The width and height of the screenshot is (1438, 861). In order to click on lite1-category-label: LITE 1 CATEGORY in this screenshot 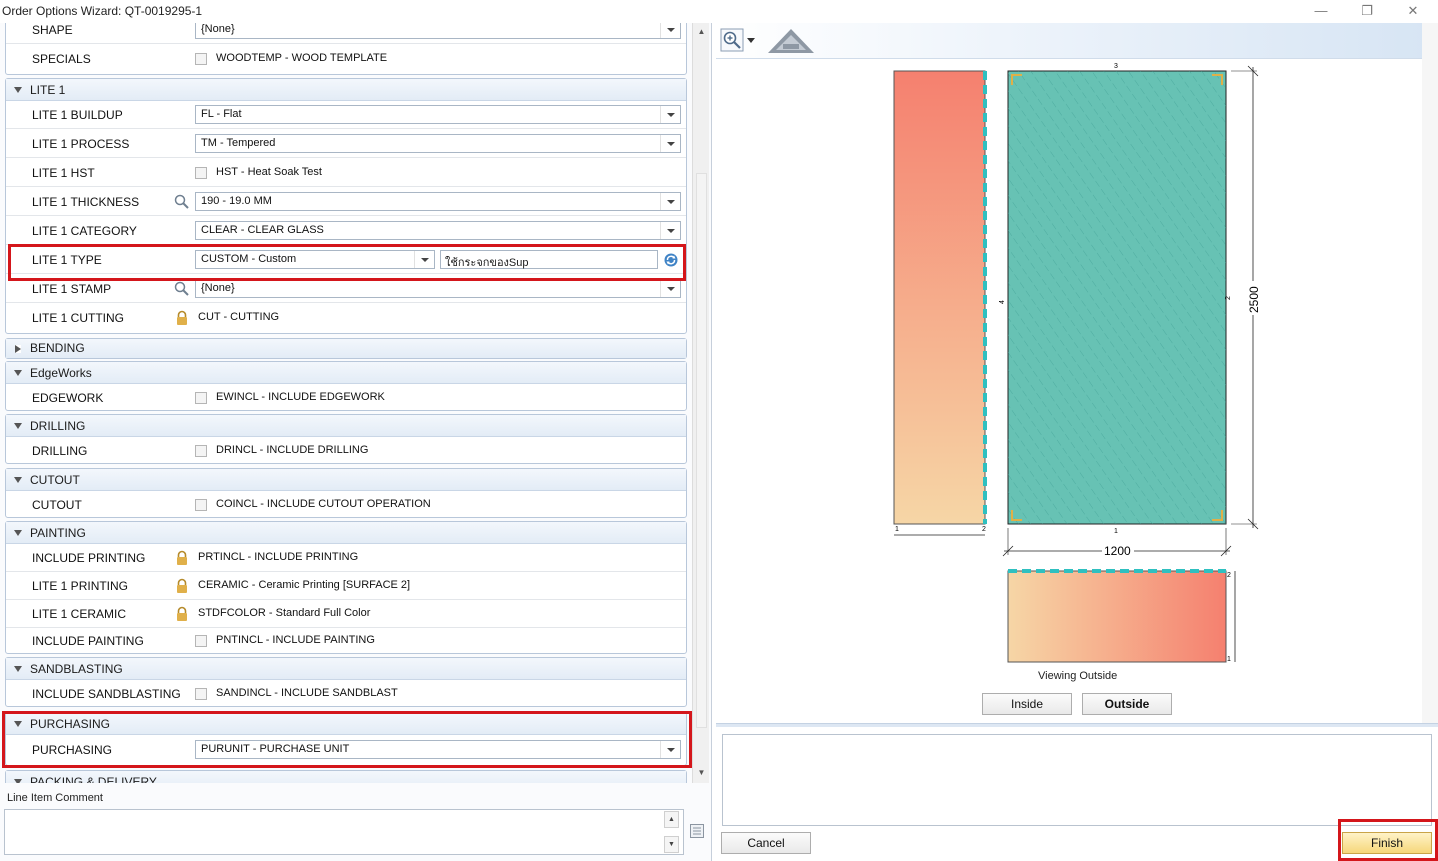, I will do `click(84, 231)`.